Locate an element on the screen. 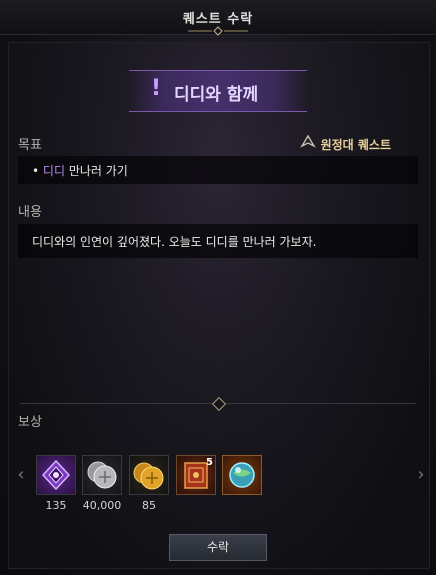  purple-crystal-icon is located at coordinates (56, 475).